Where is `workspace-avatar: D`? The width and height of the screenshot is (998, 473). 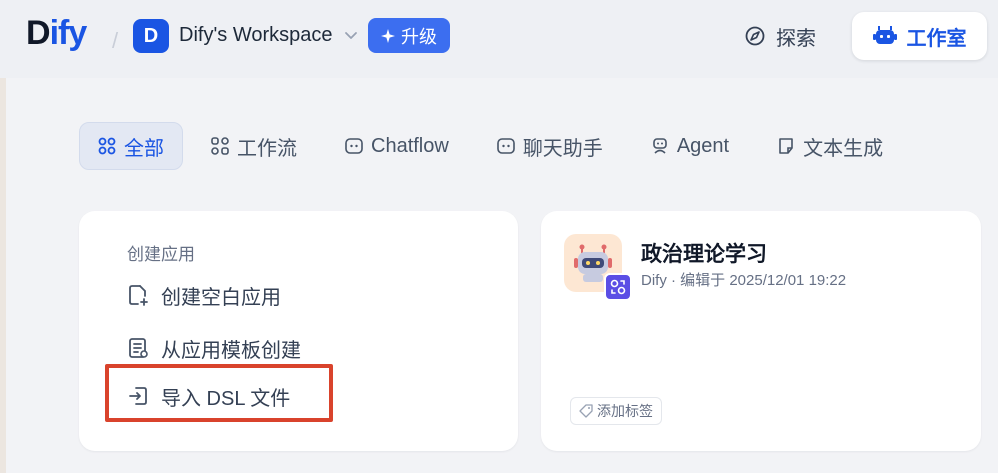
workspace-avatar: D is located at coordinates (151, 36).